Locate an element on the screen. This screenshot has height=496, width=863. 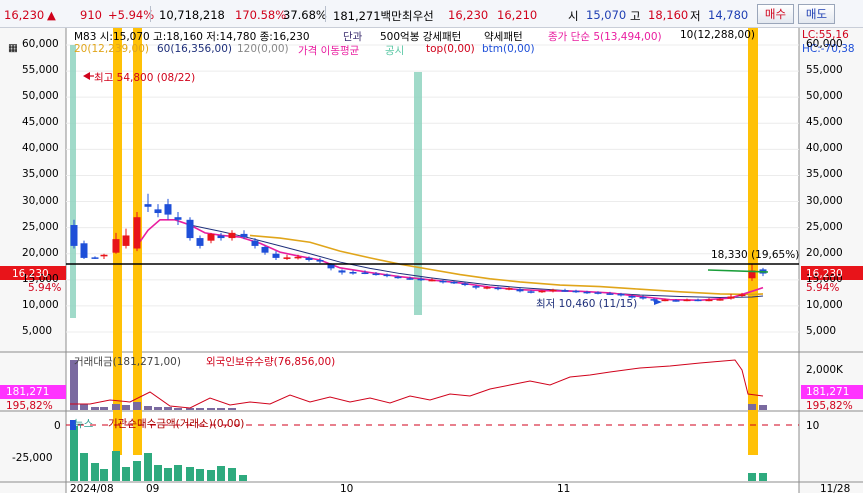
y-tick-left: 25,000 is located at coordinates (40, 226).